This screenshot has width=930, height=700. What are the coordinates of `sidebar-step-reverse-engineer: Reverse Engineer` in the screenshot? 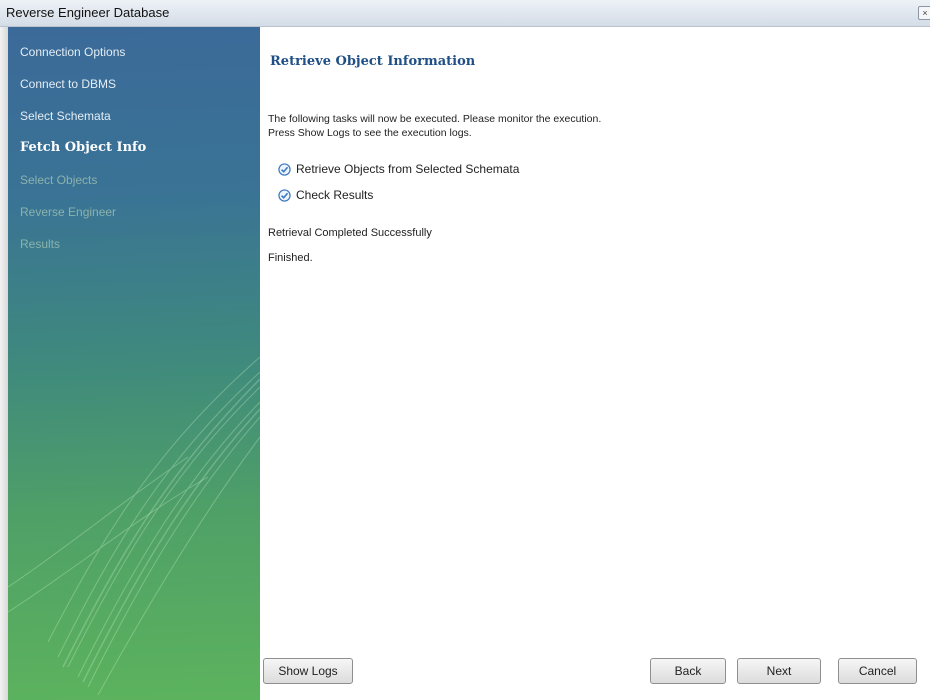 It's located at (68, 212).